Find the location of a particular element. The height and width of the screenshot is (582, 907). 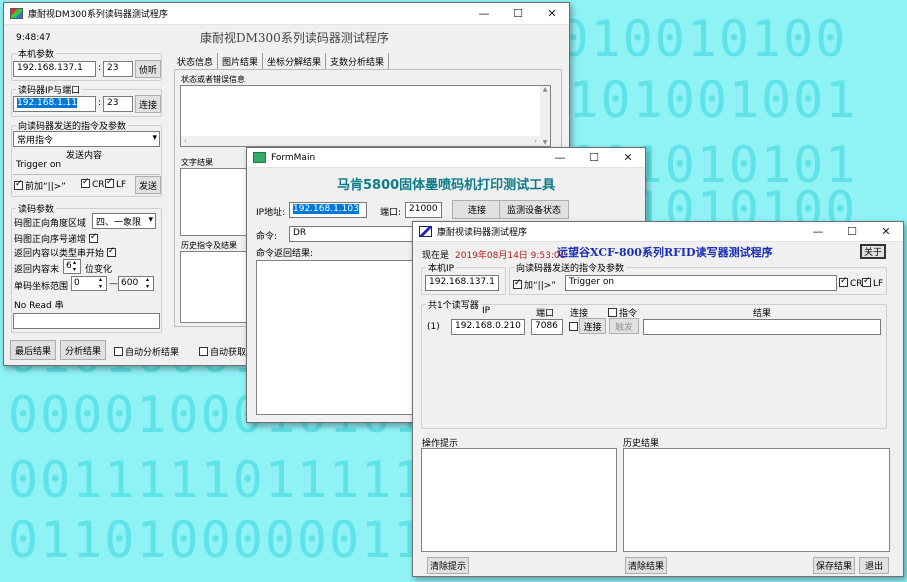

group-title: 本机IP is located at coordinates (441, 267).